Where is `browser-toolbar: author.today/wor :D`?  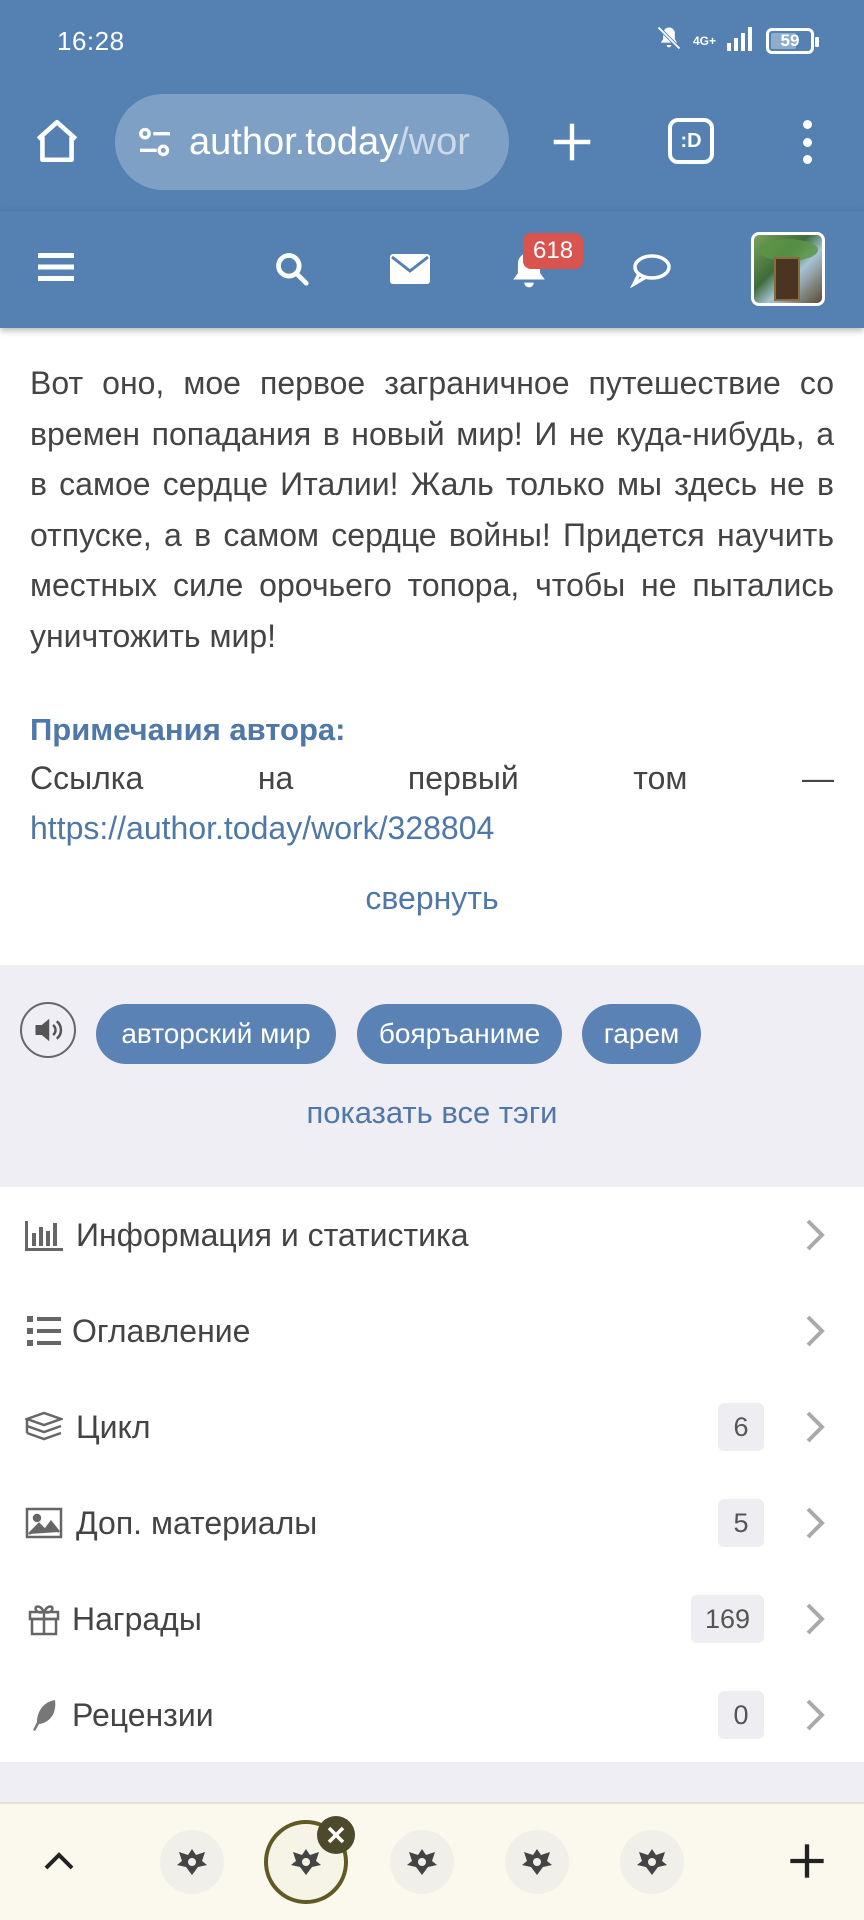 browser-toolbar: author.today/wor :D is located at coordinates (432, 147).